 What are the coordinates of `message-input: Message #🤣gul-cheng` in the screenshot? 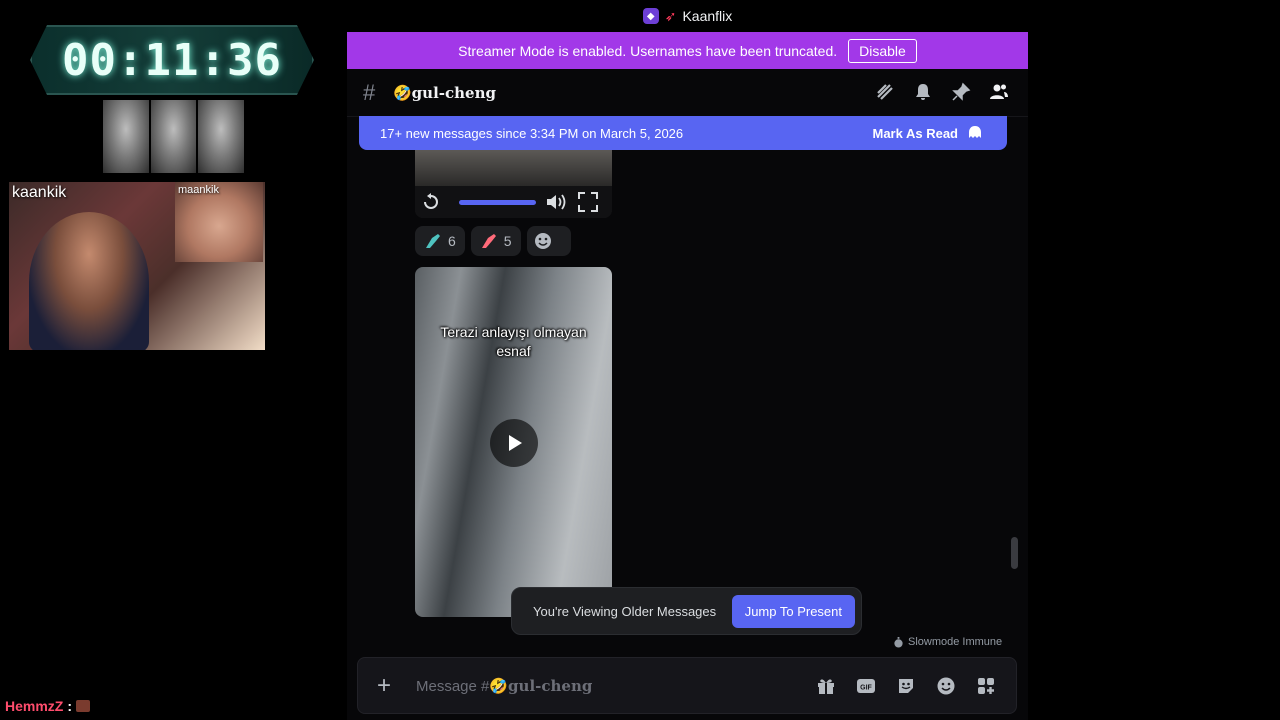 It's located at (504, 686).